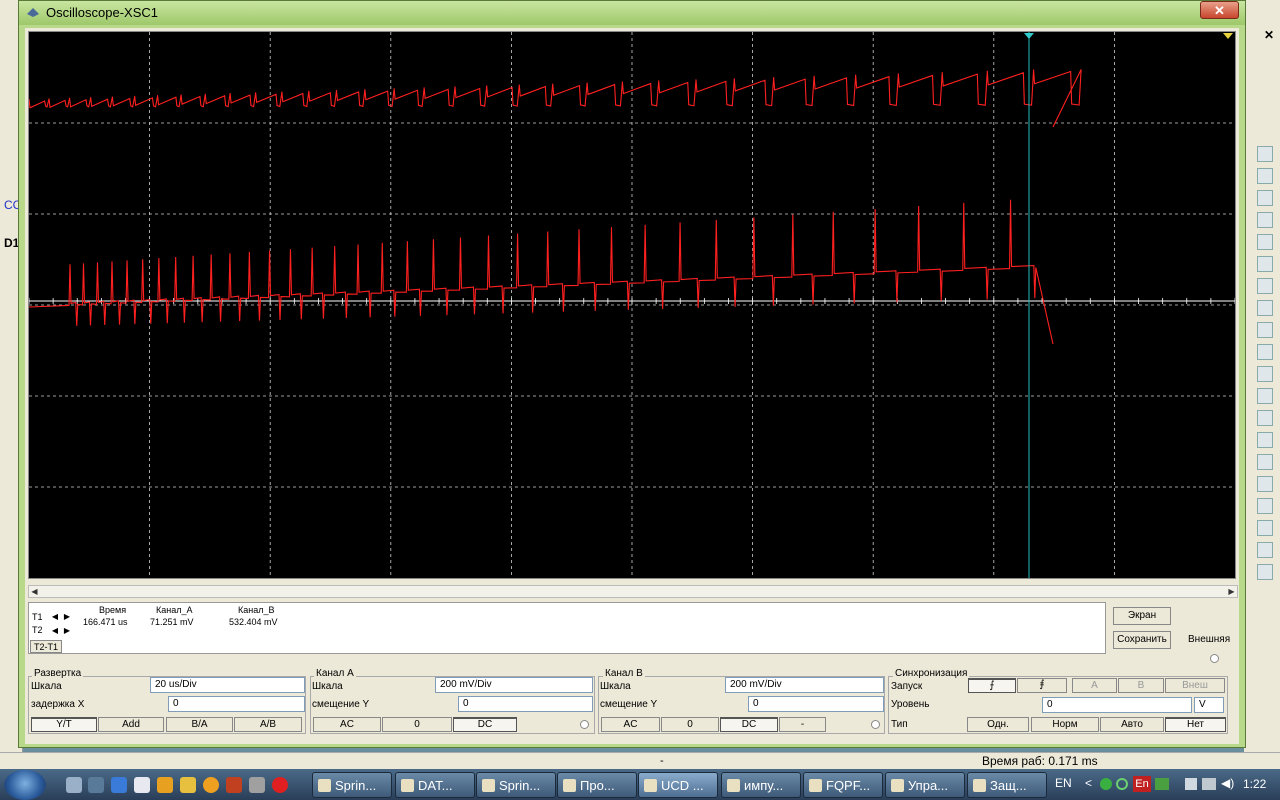 Image resolution: width=1280 pixels, height=800 pixels. What do you see at coordinates (131, 724) in the screenshot?
I see `mode-add-button: Add` at bounding box center [131, 724].